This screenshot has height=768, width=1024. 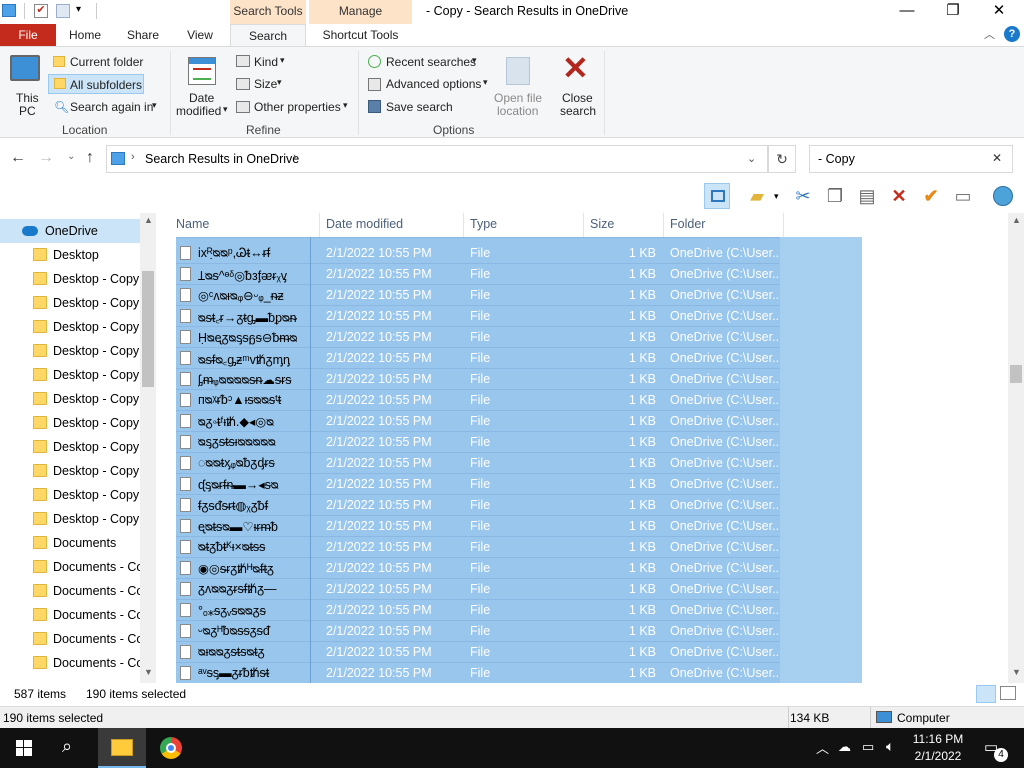 I want to click on file-list-scrollbar: ▲ ▼, so click(x=1016, y=448).